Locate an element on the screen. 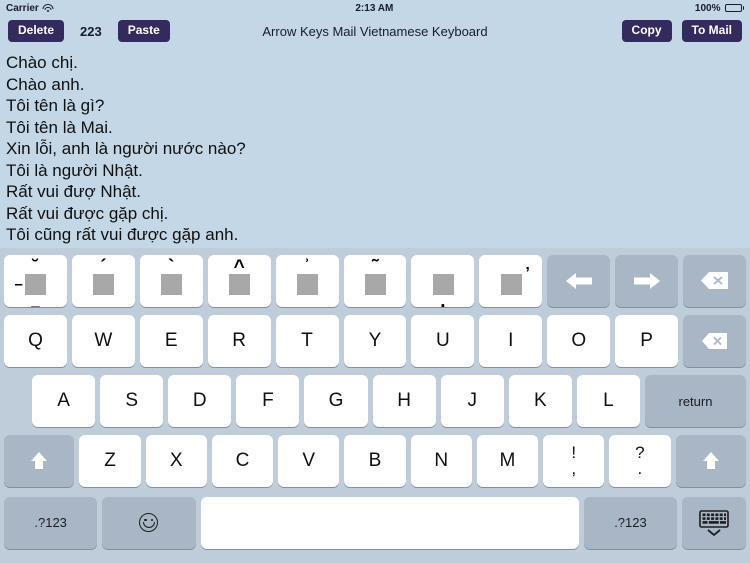  key-S: S is located at coordinates (132, 401).